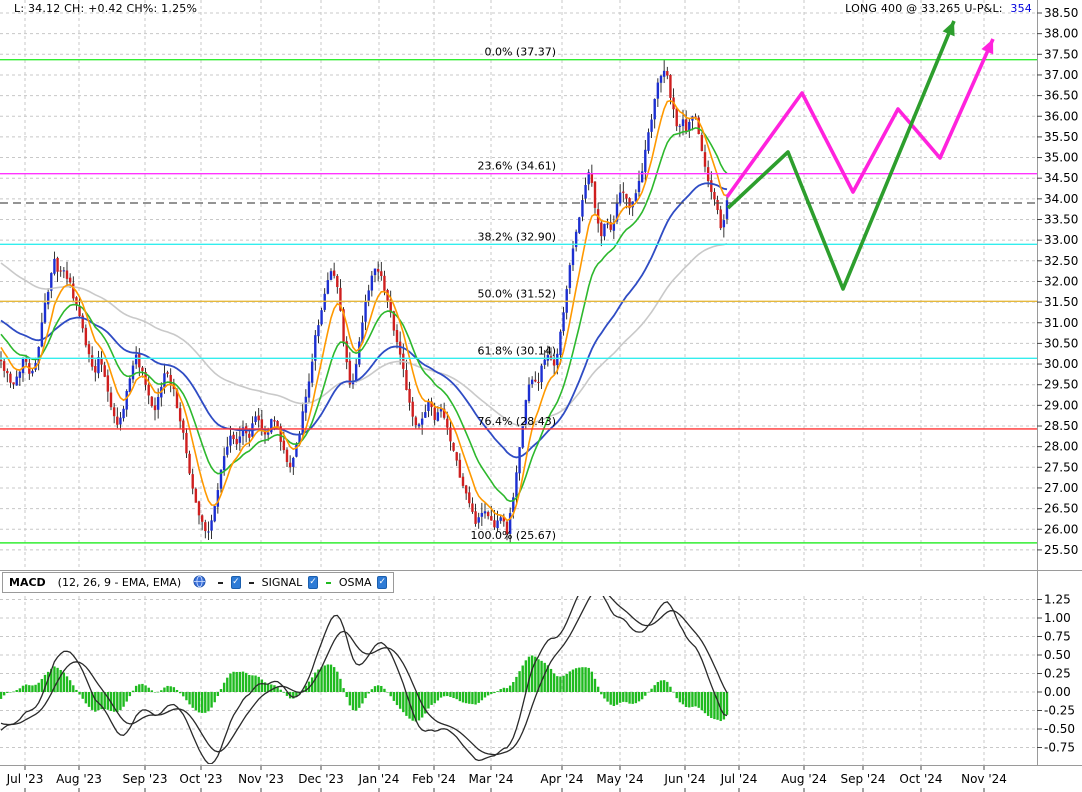 The image size is (1082, 792). What do you see at coordinates (236, 582) in the screenshot?
I see `macd-line-checkbox: ✓` at bounding box center [236, 582].